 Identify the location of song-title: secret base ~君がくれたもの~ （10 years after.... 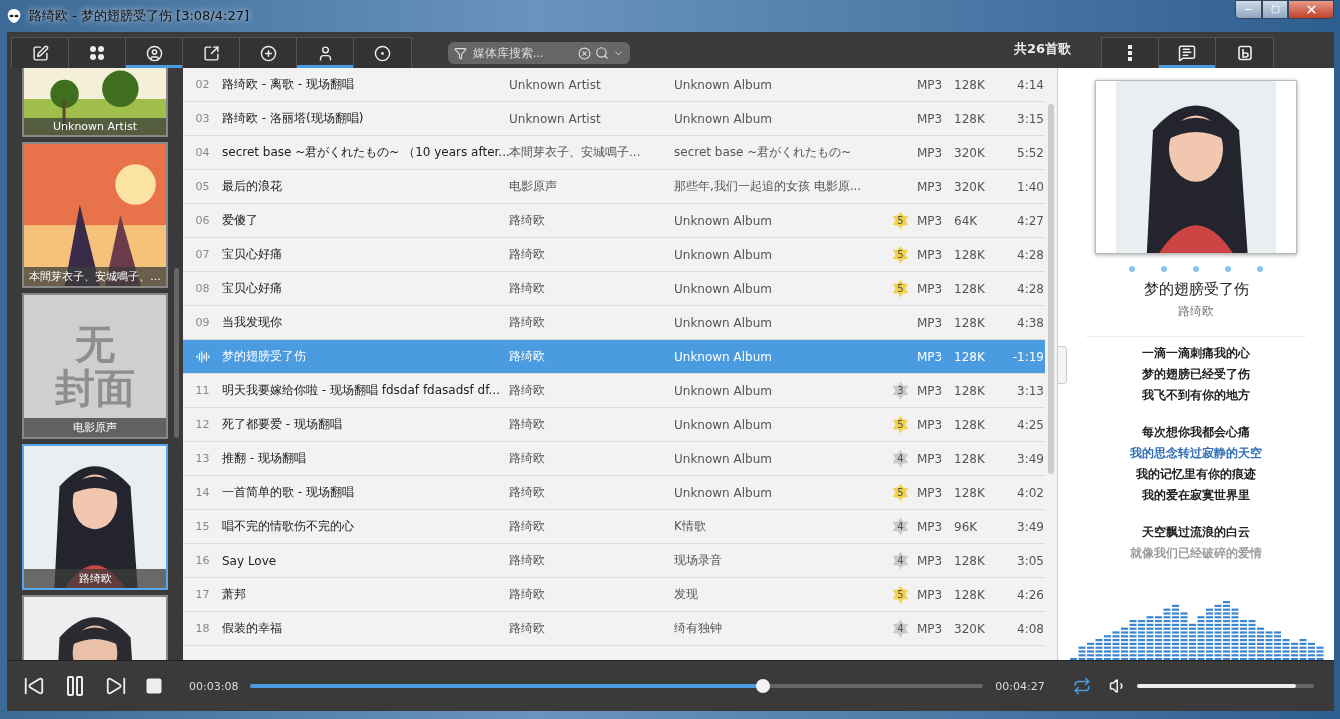
(365, 152).